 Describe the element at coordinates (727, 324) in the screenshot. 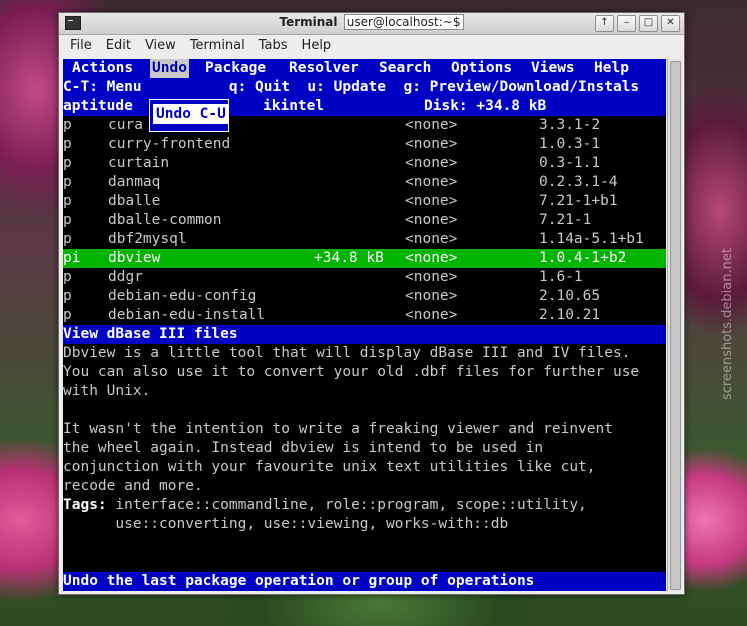

I see `watermark: screenshots.debian.net` at that location.